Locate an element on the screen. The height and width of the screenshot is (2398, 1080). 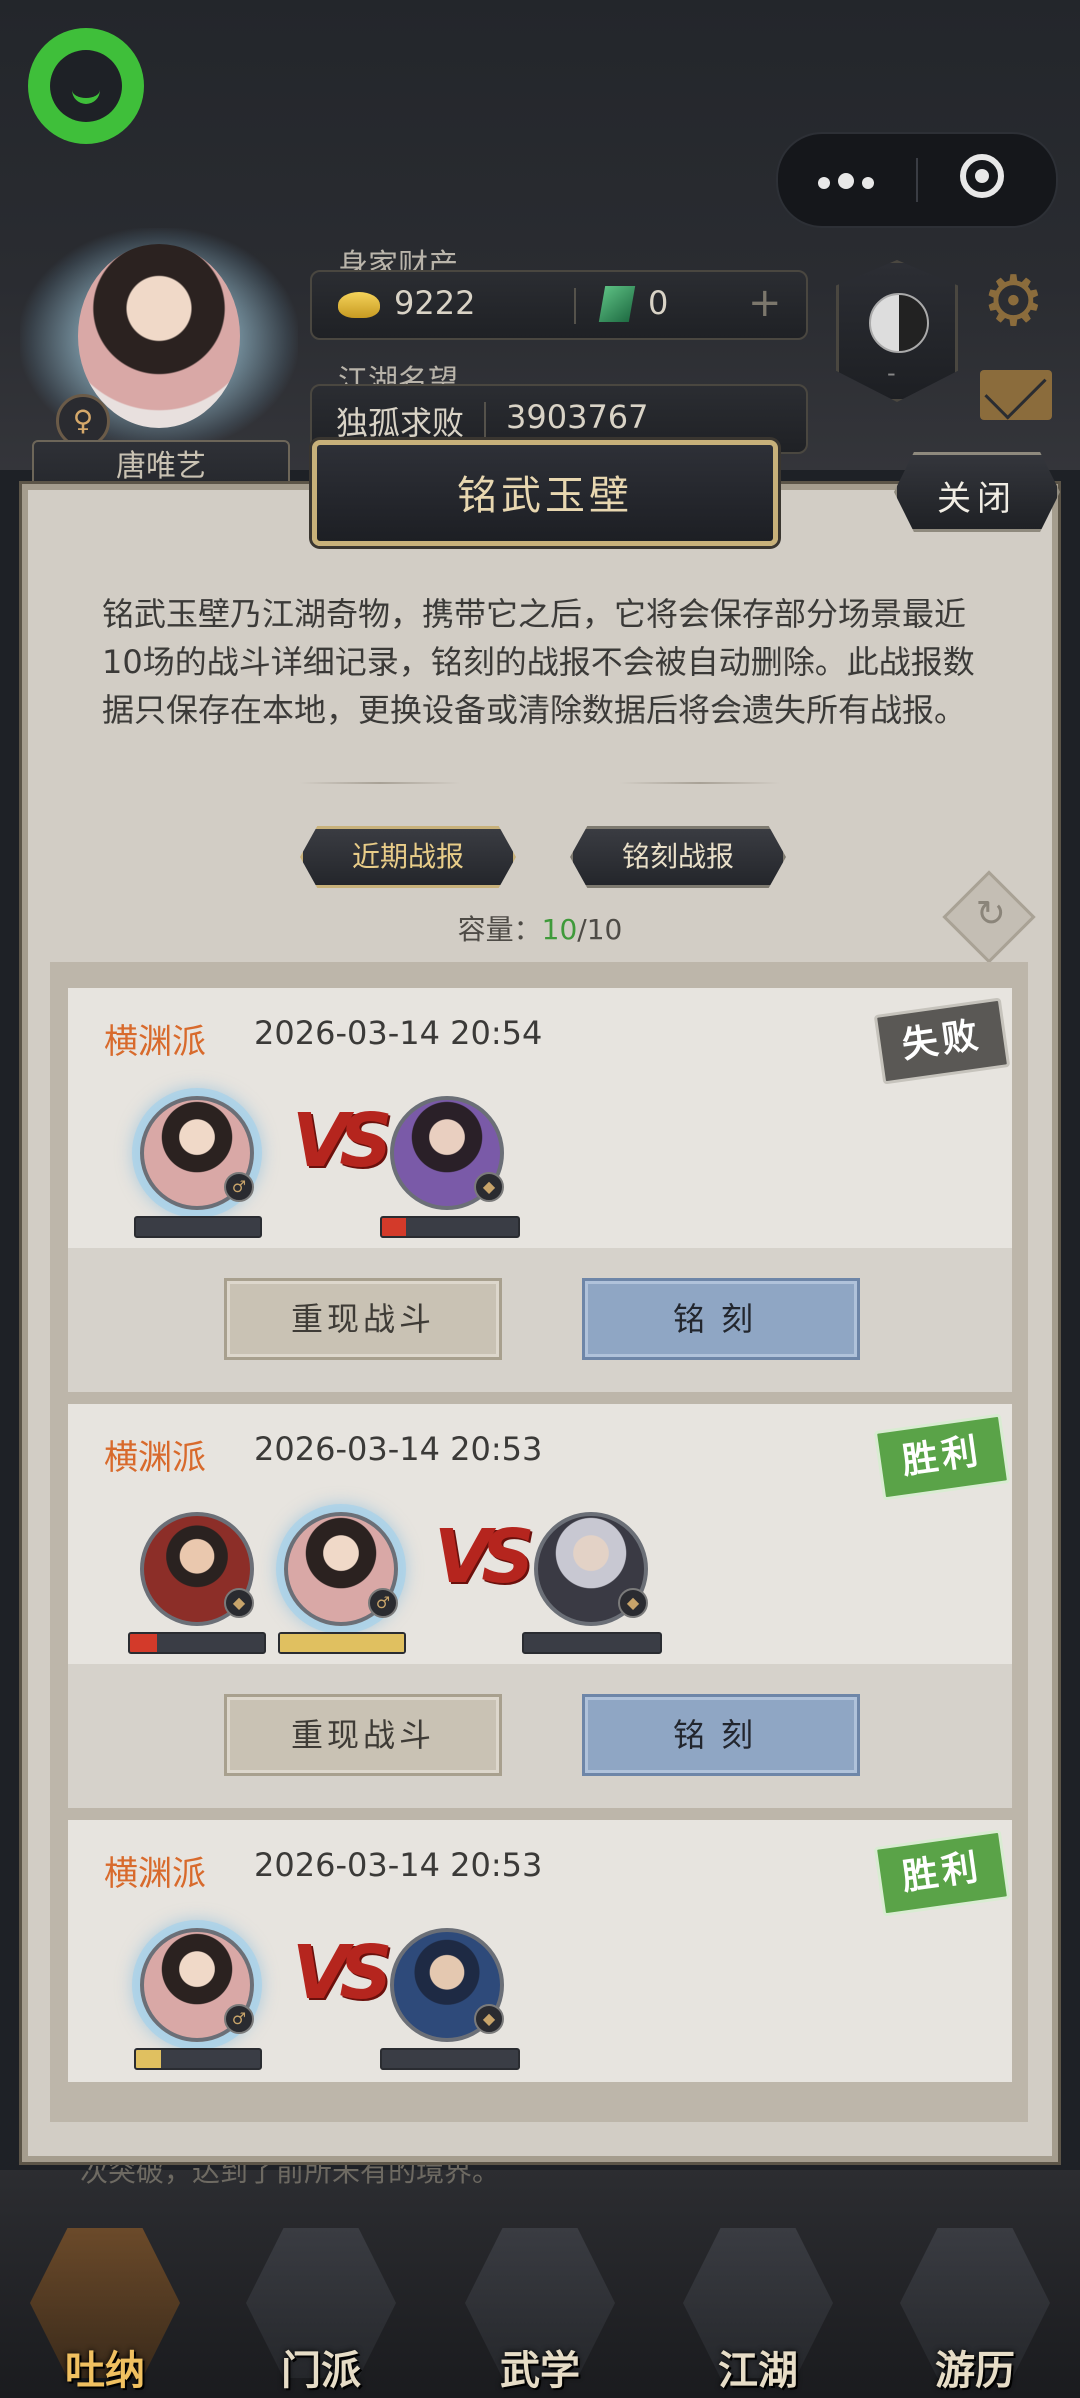
battle-time: 2026-03-14 20:54 is located at coordinates (398, 1033).